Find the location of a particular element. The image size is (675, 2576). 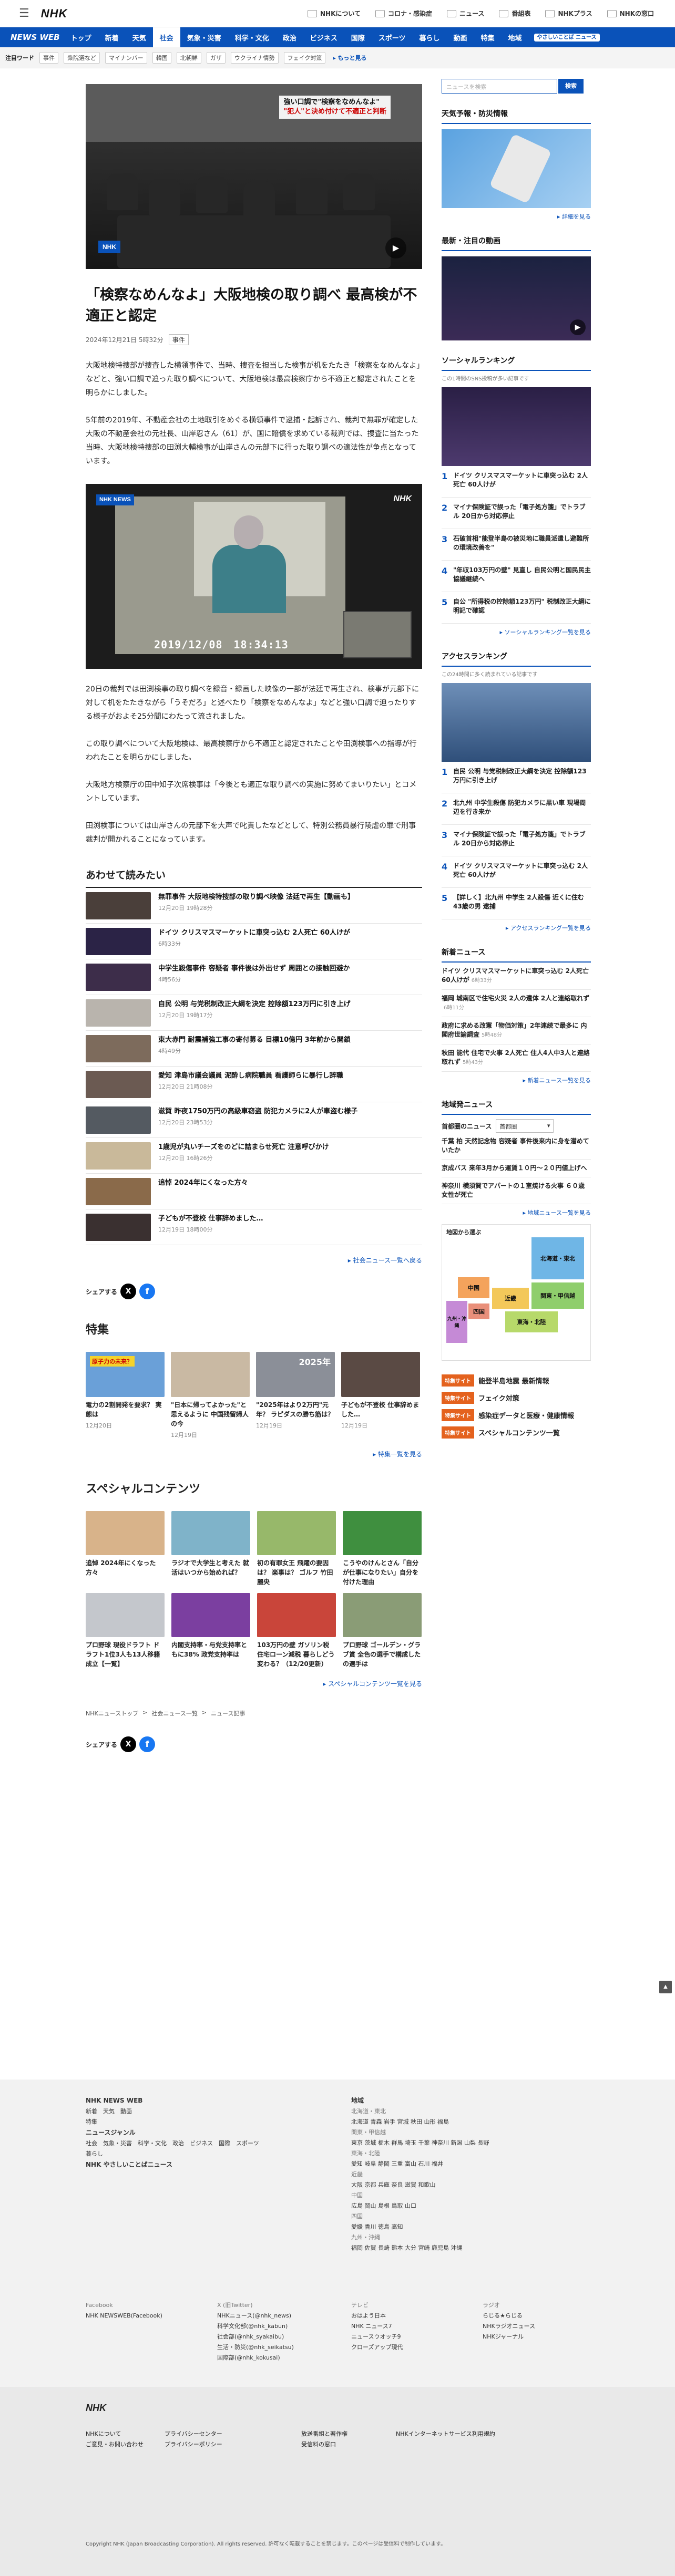

ranking-item: 1 自民 公明 与党税制改正大綱を決定 控除額123万円に引き上げ is located at coordinates (516, 777).